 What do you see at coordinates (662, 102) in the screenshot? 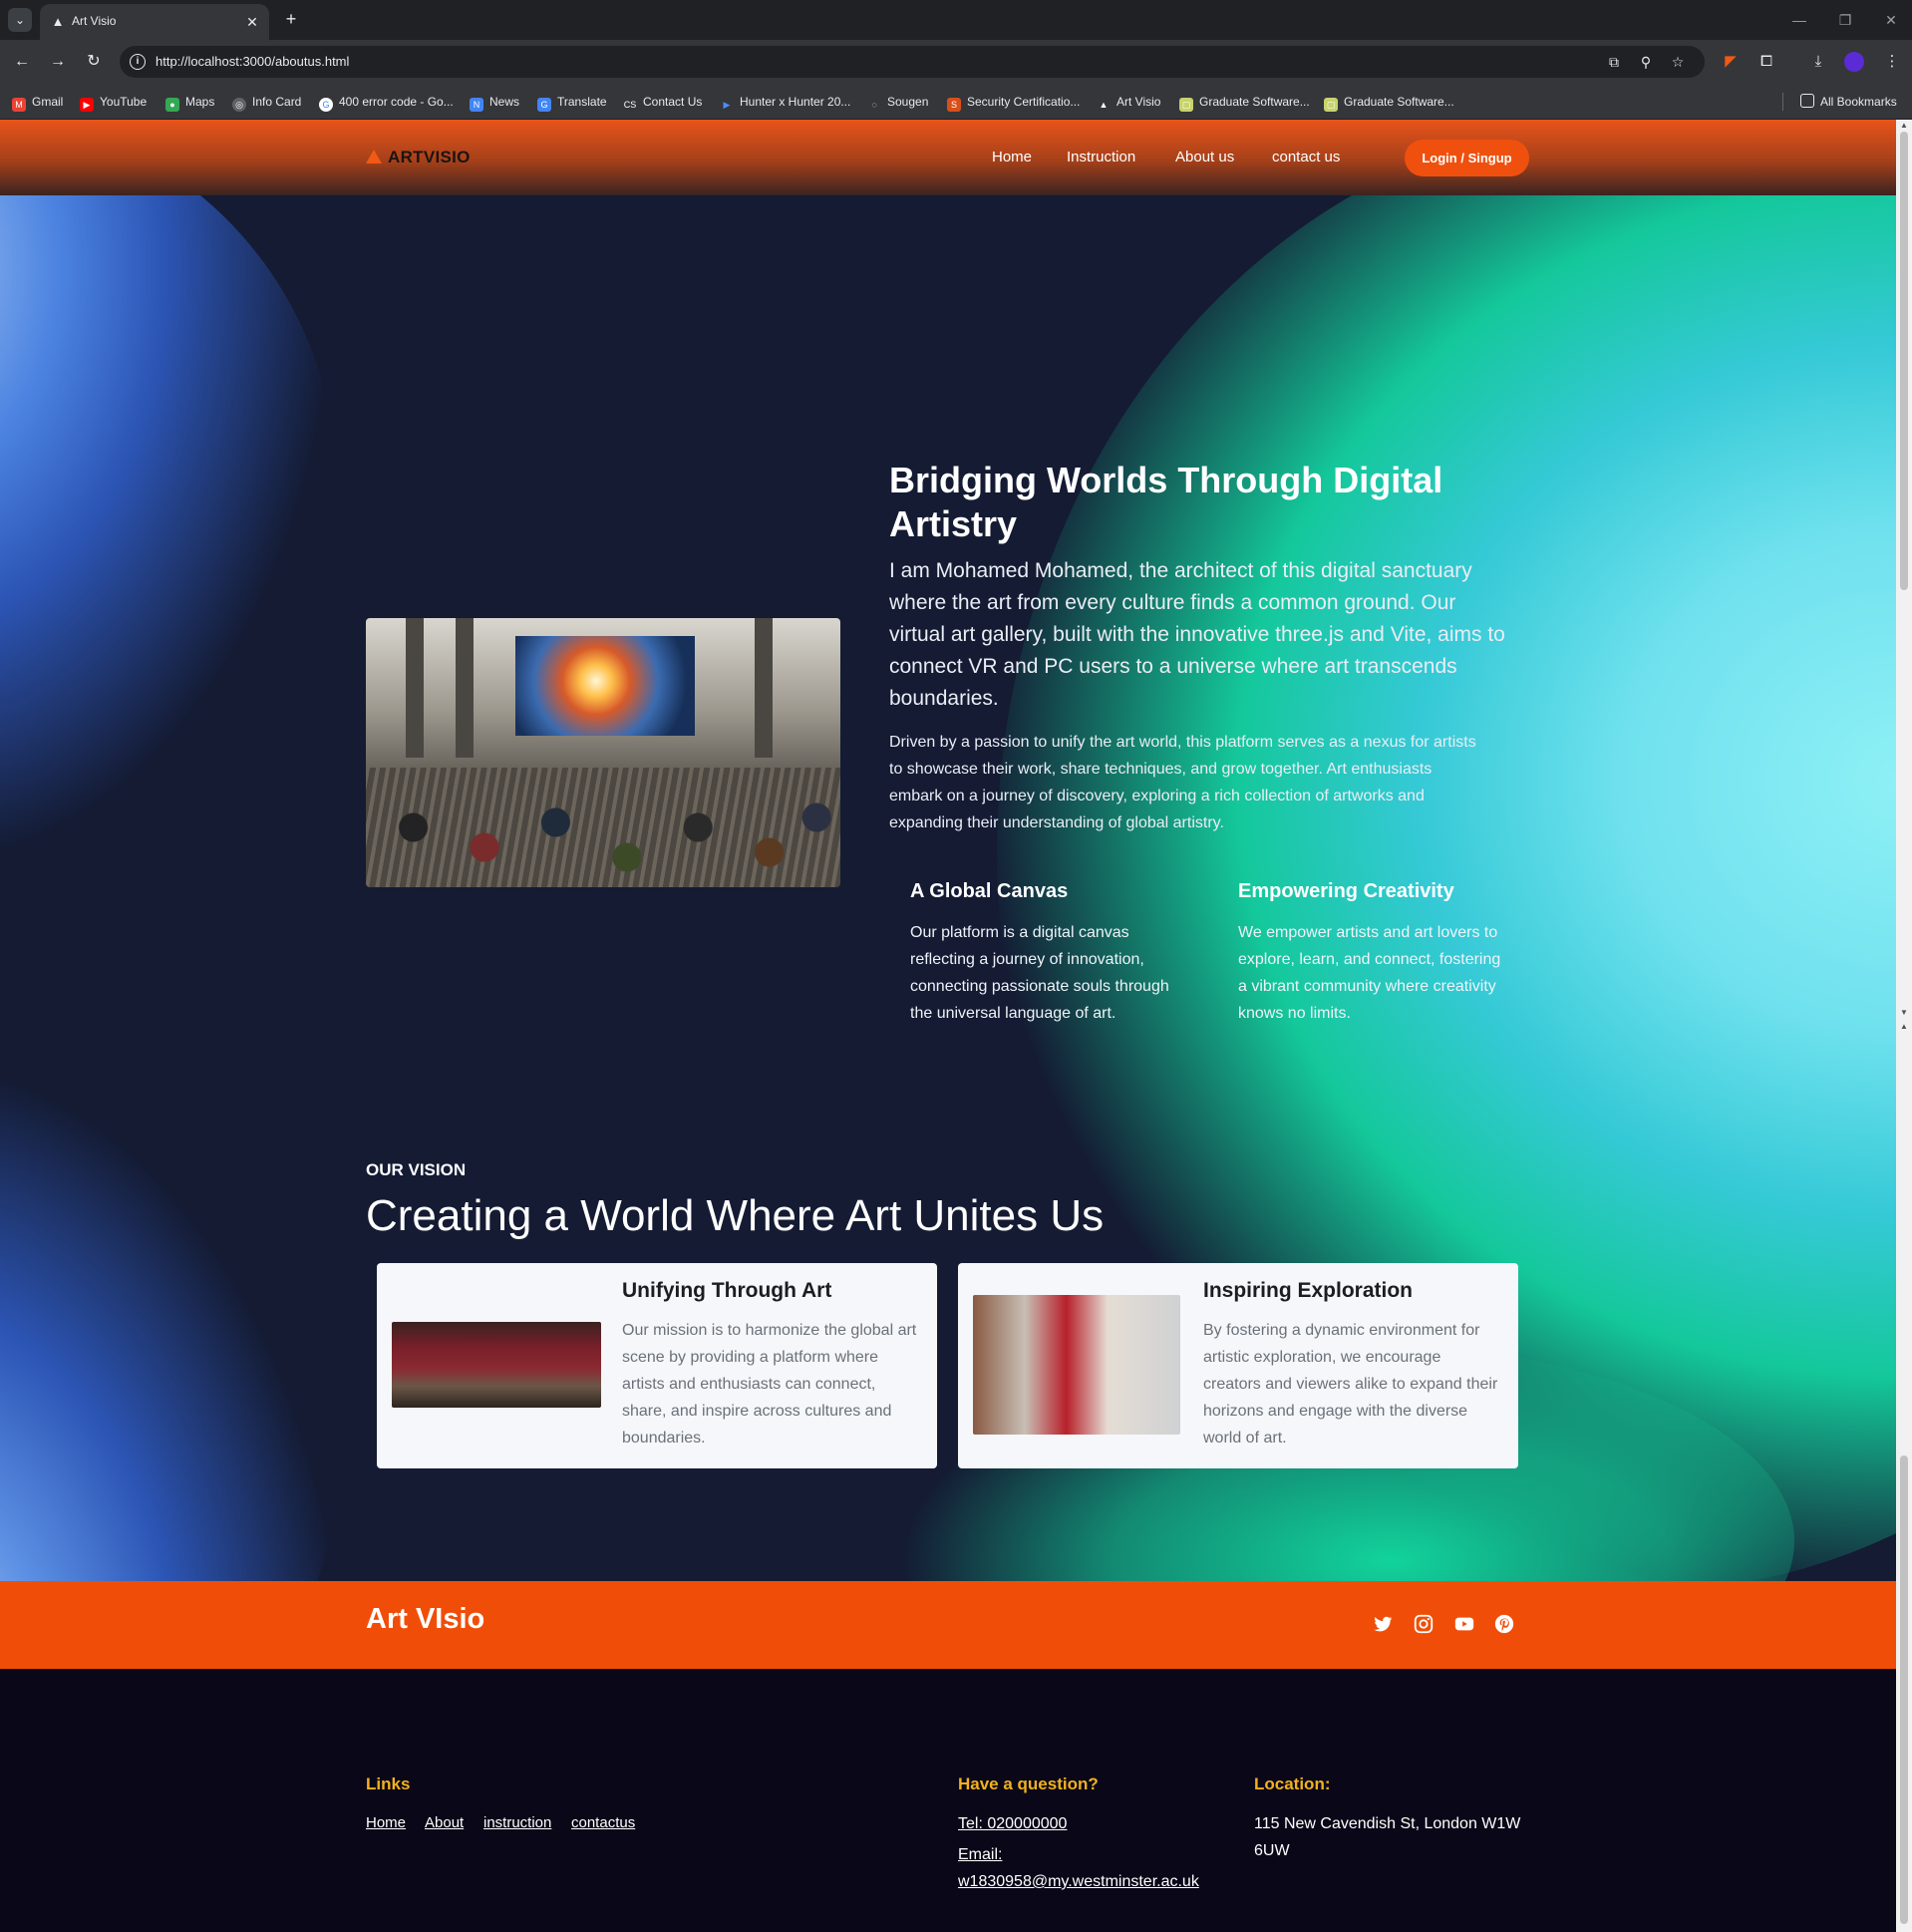
I see `bookmark-contact-us: CS Contact Us` at bounding box center [662, 102].